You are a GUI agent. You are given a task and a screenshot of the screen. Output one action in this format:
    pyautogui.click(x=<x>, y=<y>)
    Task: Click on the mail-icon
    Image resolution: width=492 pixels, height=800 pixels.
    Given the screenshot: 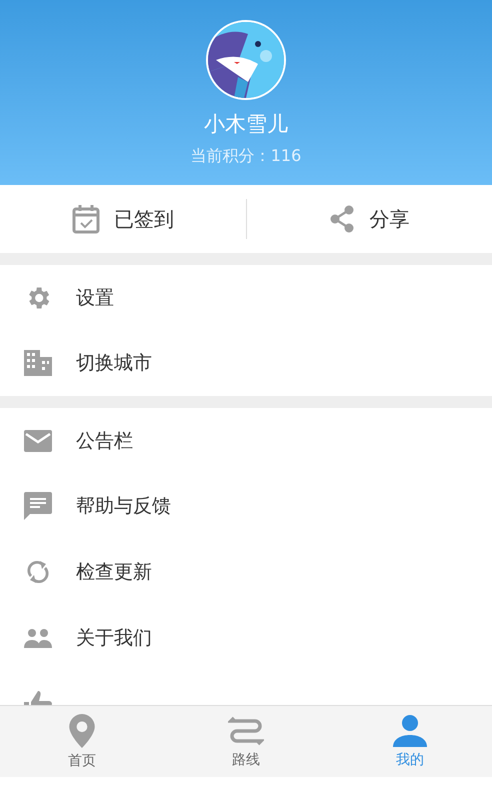 What is the action you would take?
    pyautogui.click(x=38, y=441)
    